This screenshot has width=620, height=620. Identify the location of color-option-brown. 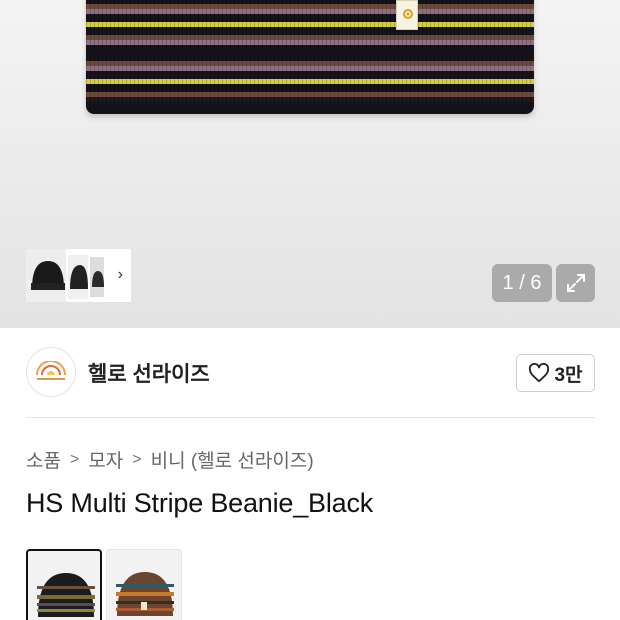
(144, 584).